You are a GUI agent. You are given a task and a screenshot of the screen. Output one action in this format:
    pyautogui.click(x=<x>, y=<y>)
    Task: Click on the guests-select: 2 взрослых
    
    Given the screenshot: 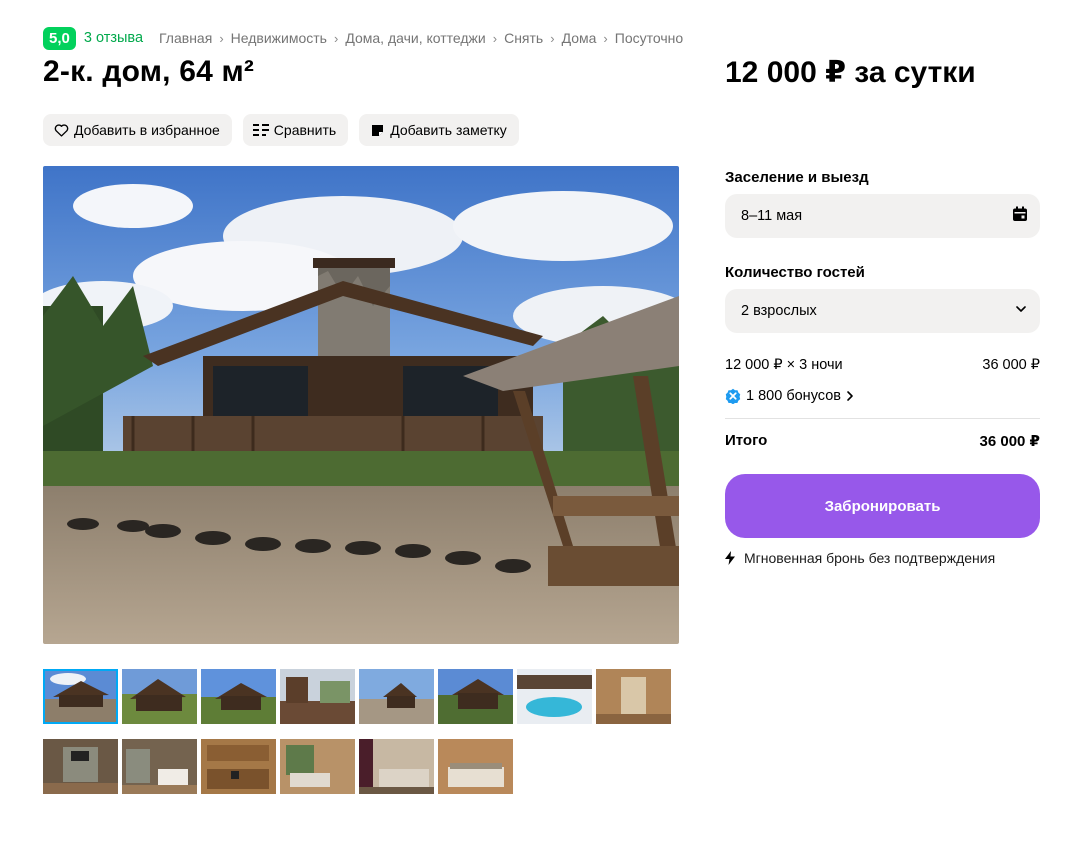 What is the action you would take?
    pyautogui.click(x=882, y=311)
    